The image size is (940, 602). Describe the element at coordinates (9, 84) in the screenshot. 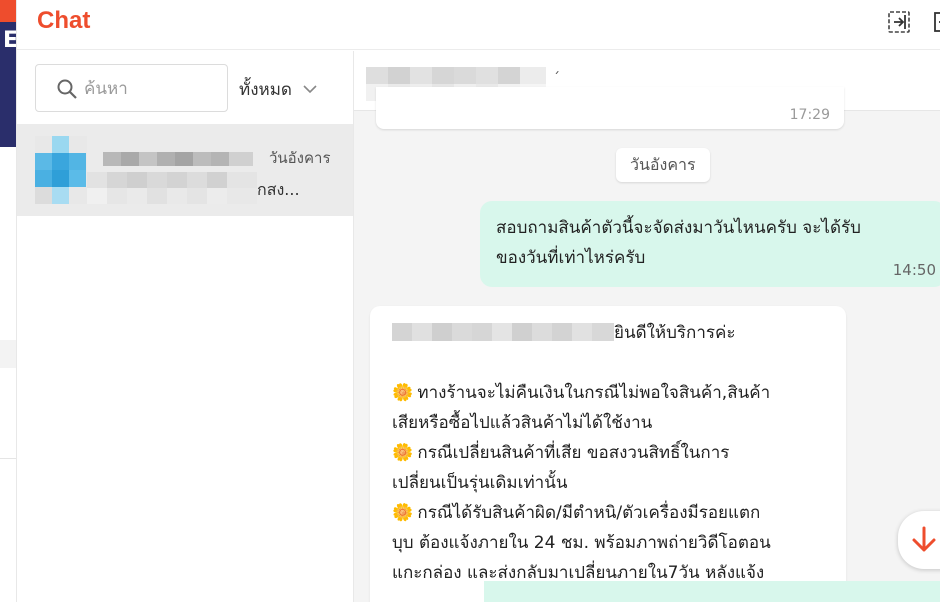

I see `background-banner: E` at that location.